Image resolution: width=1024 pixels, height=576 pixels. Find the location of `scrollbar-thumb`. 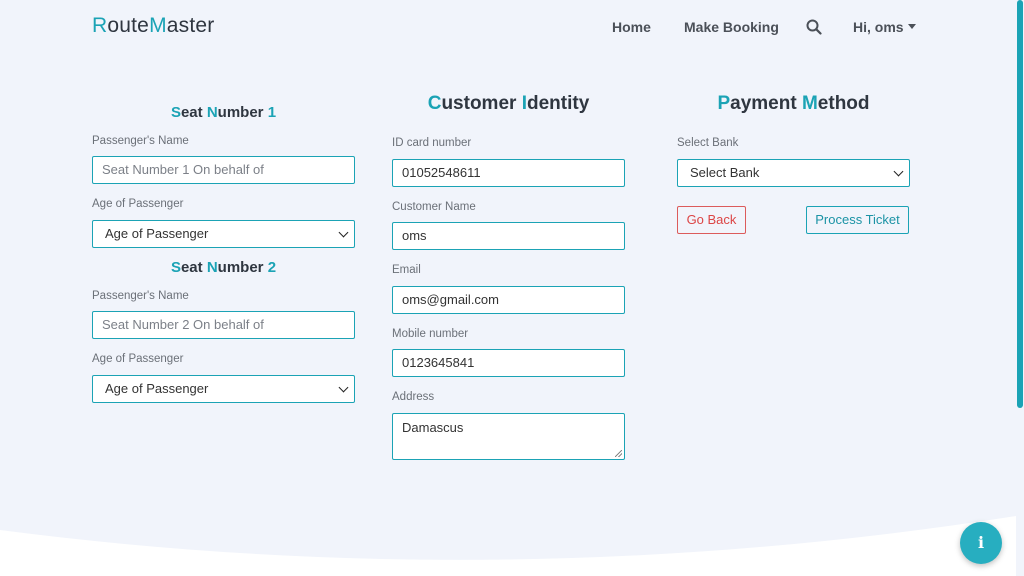

scrollbar-thumb is located at coordinates (1020, 204).